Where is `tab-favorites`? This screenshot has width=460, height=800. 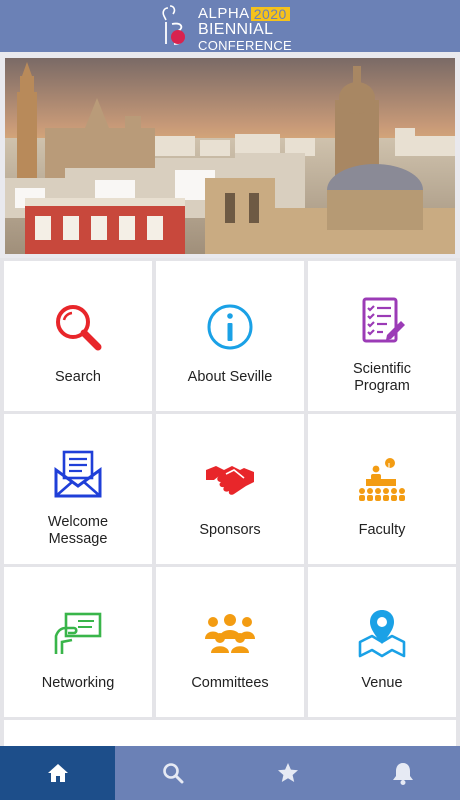 tab-favorites is located at coordinates (287, 773).